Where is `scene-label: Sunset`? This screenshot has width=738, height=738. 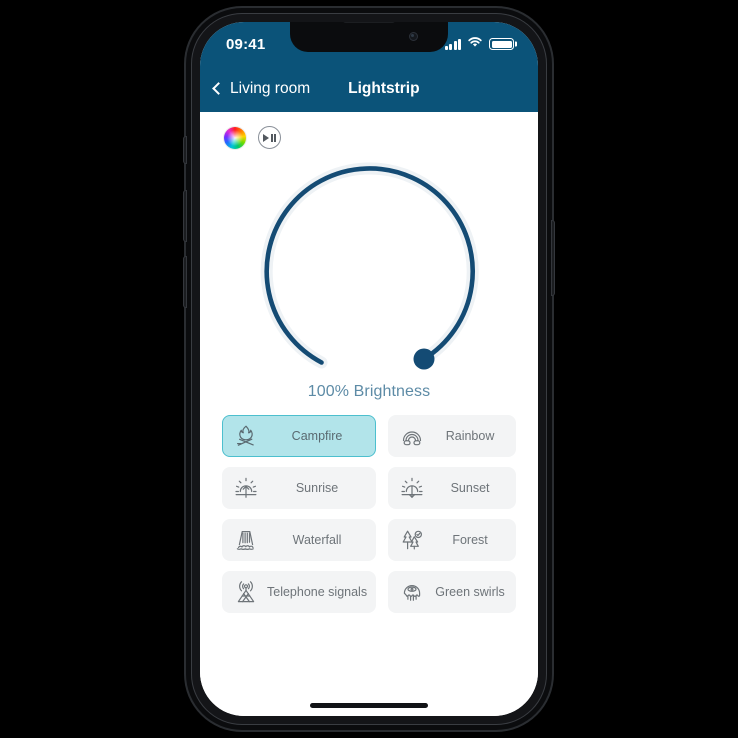
scene-label: Sunset is located at coordinates (470, 488).